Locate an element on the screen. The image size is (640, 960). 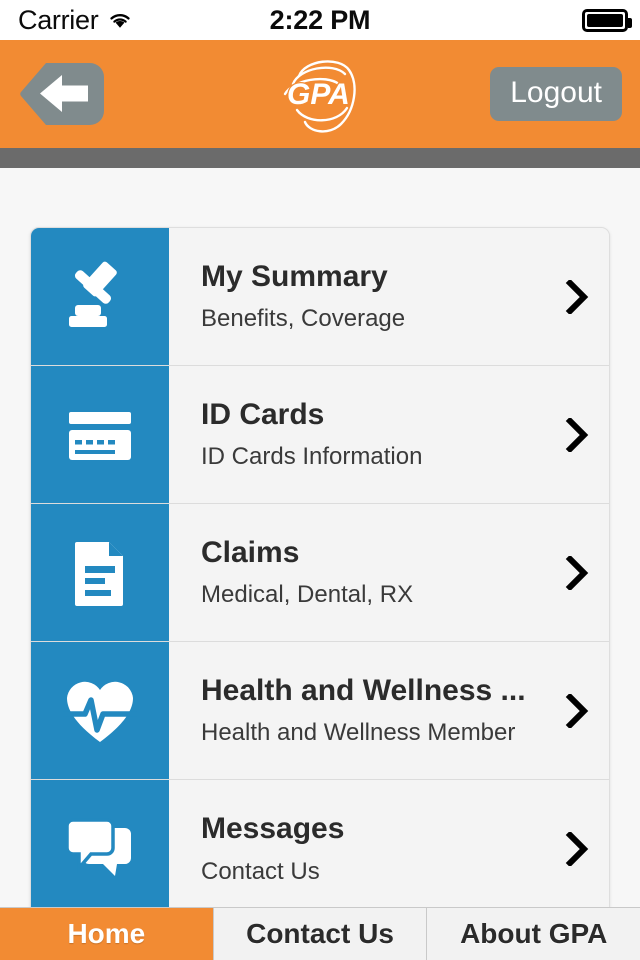
credit-card-icon is located at coordinates (100, 434).